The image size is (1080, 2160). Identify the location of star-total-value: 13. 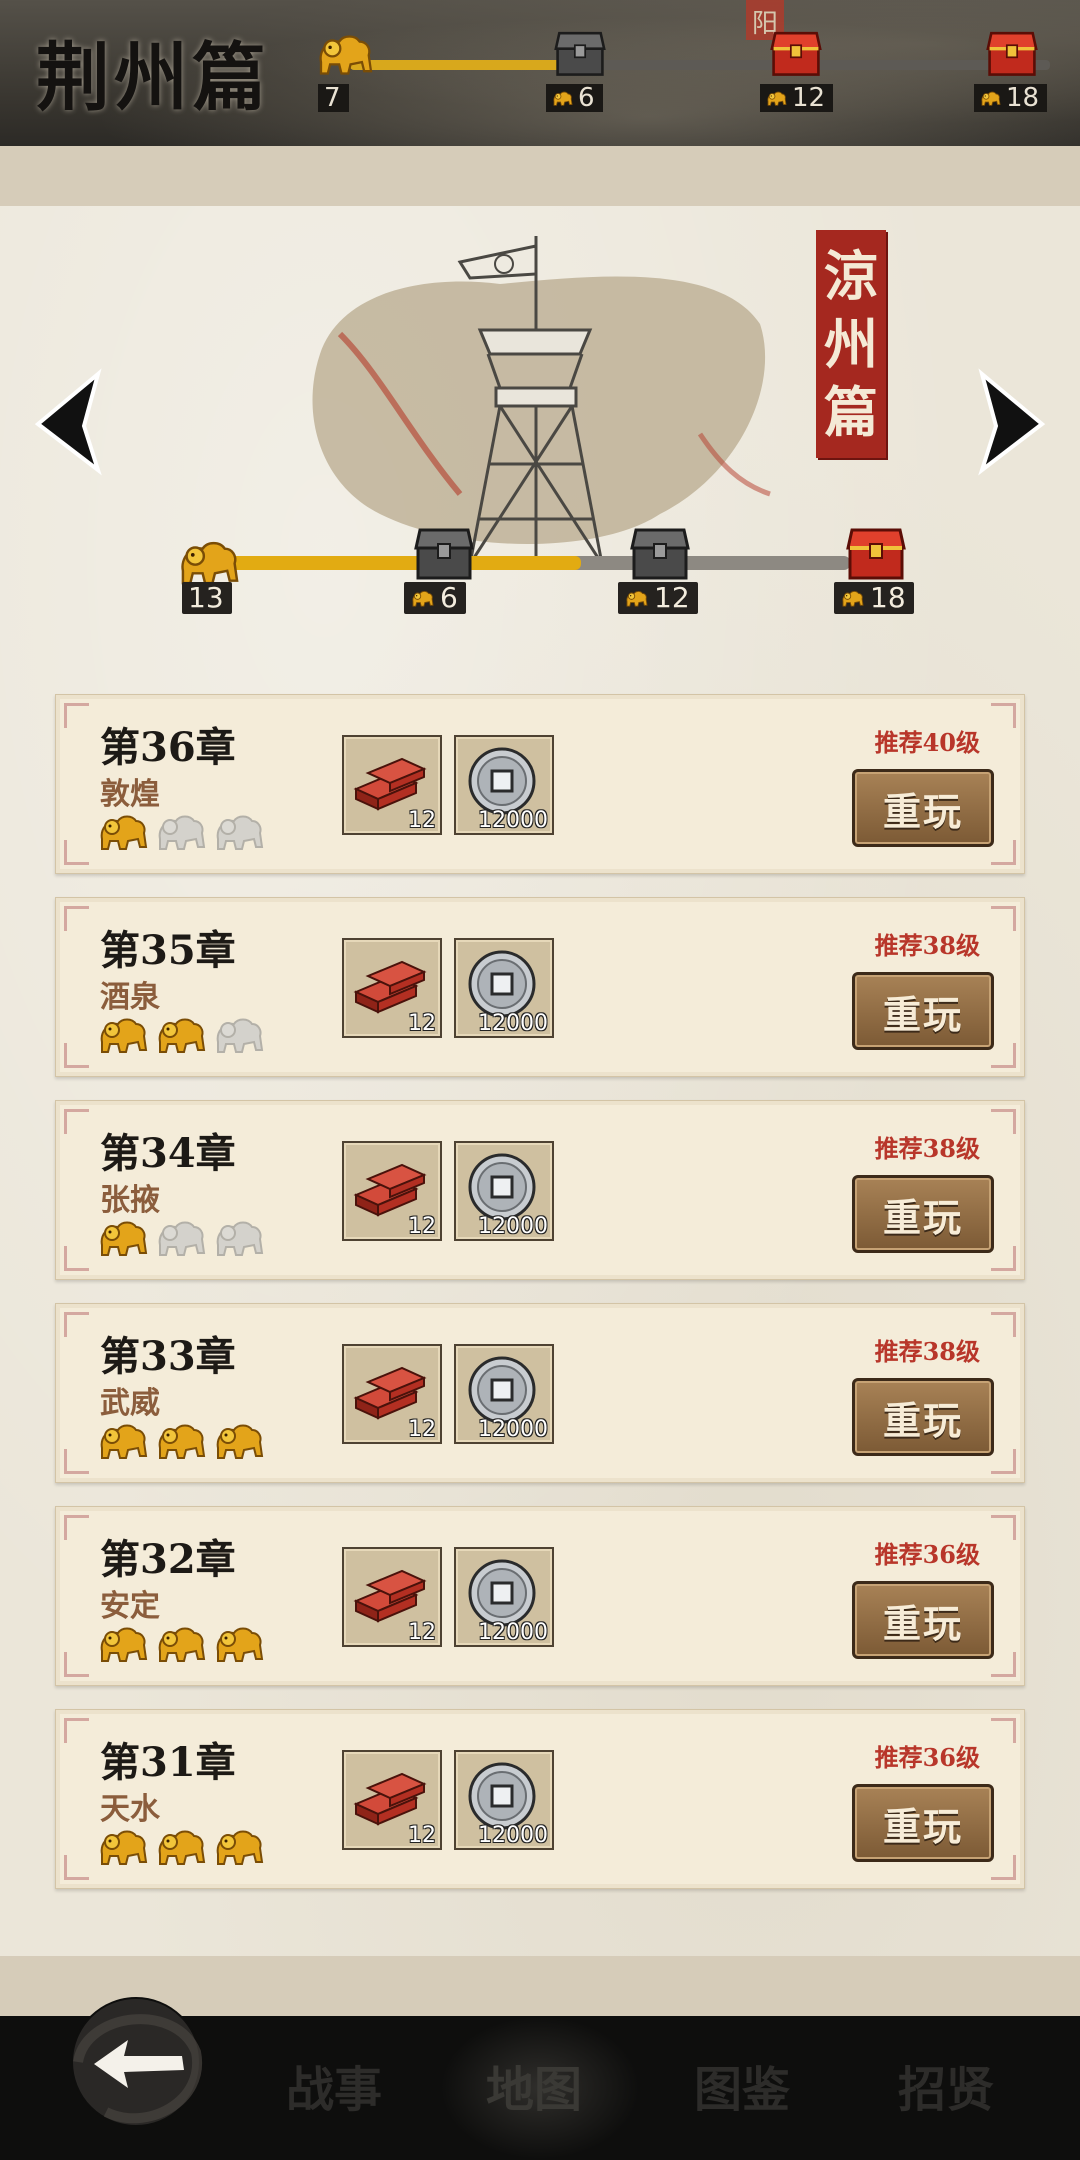
(206, 597).